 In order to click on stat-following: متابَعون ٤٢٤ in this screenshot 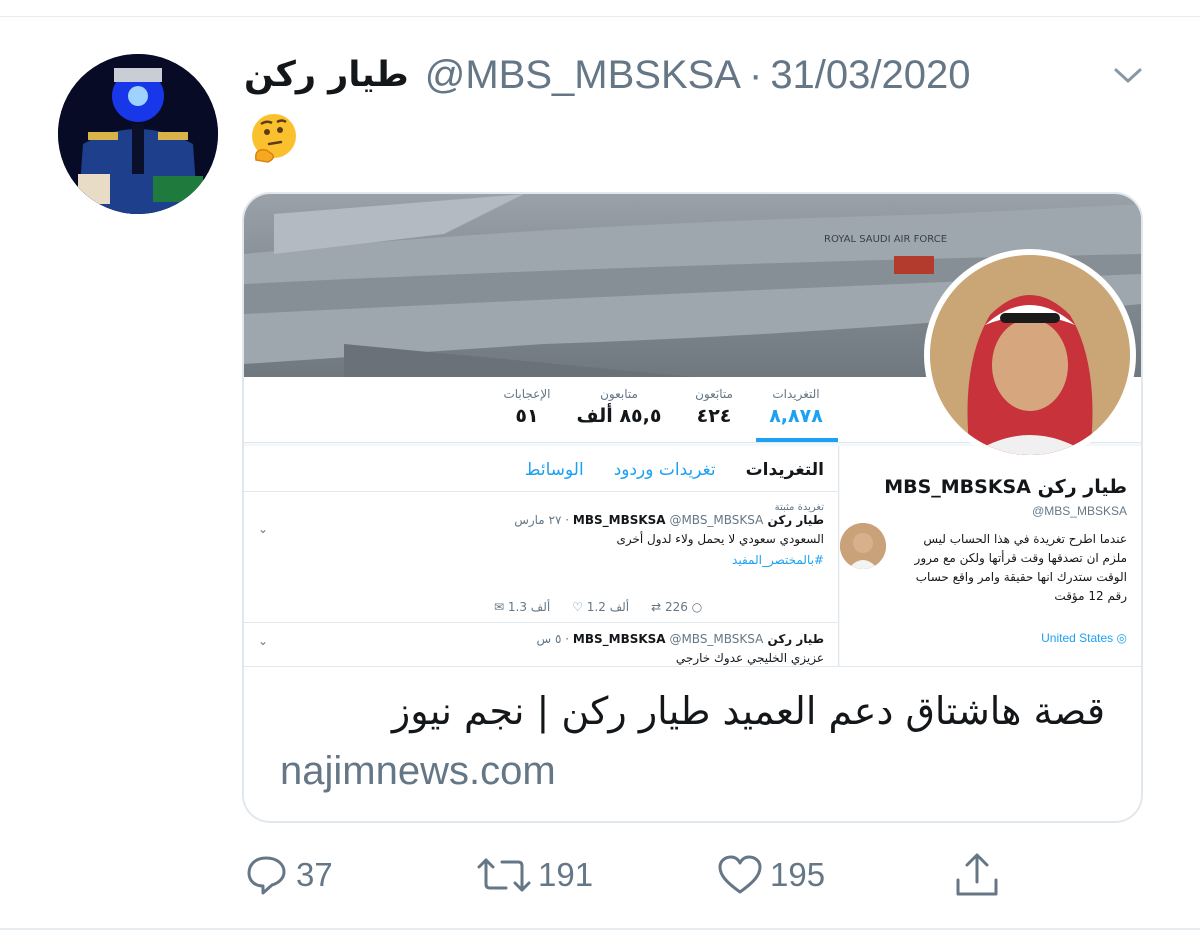, I will do `click(714, 407)`.